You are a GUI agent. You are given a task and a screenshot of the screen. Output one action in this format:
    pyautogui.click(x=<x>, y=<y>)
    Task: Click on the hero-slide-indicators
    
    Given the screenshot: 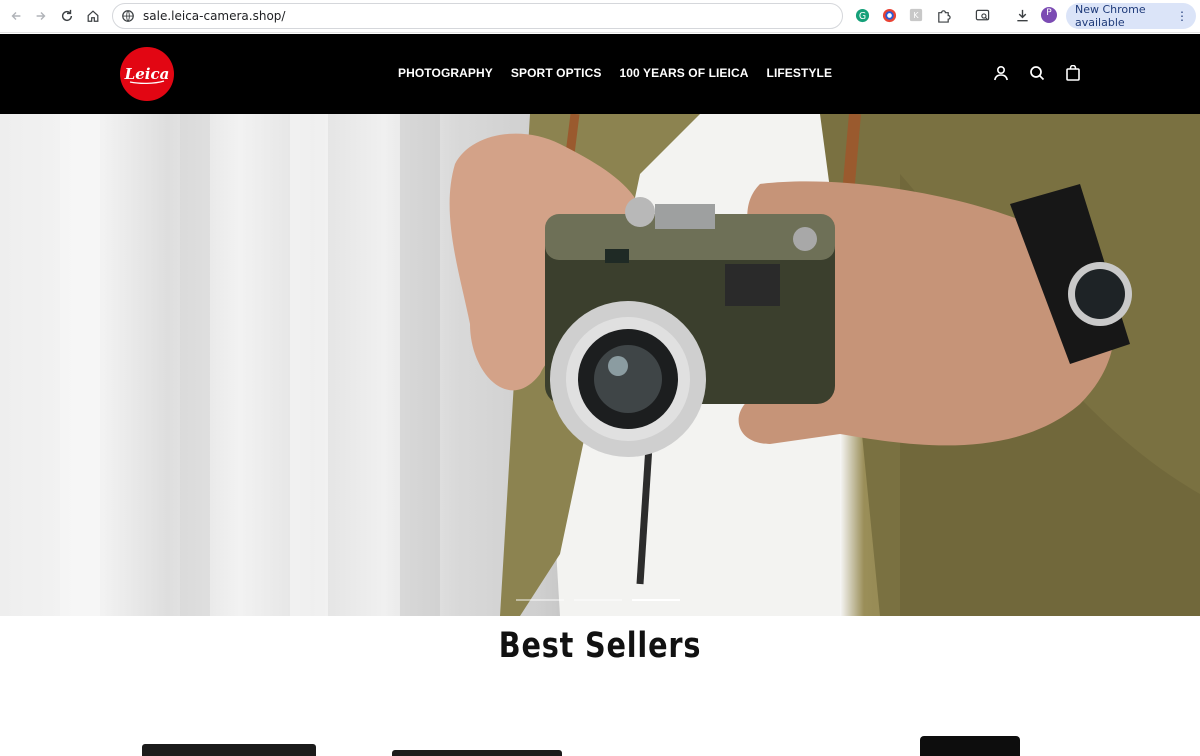 What is the action you would take?
    pyautogui.click(x=598, y=600)
    